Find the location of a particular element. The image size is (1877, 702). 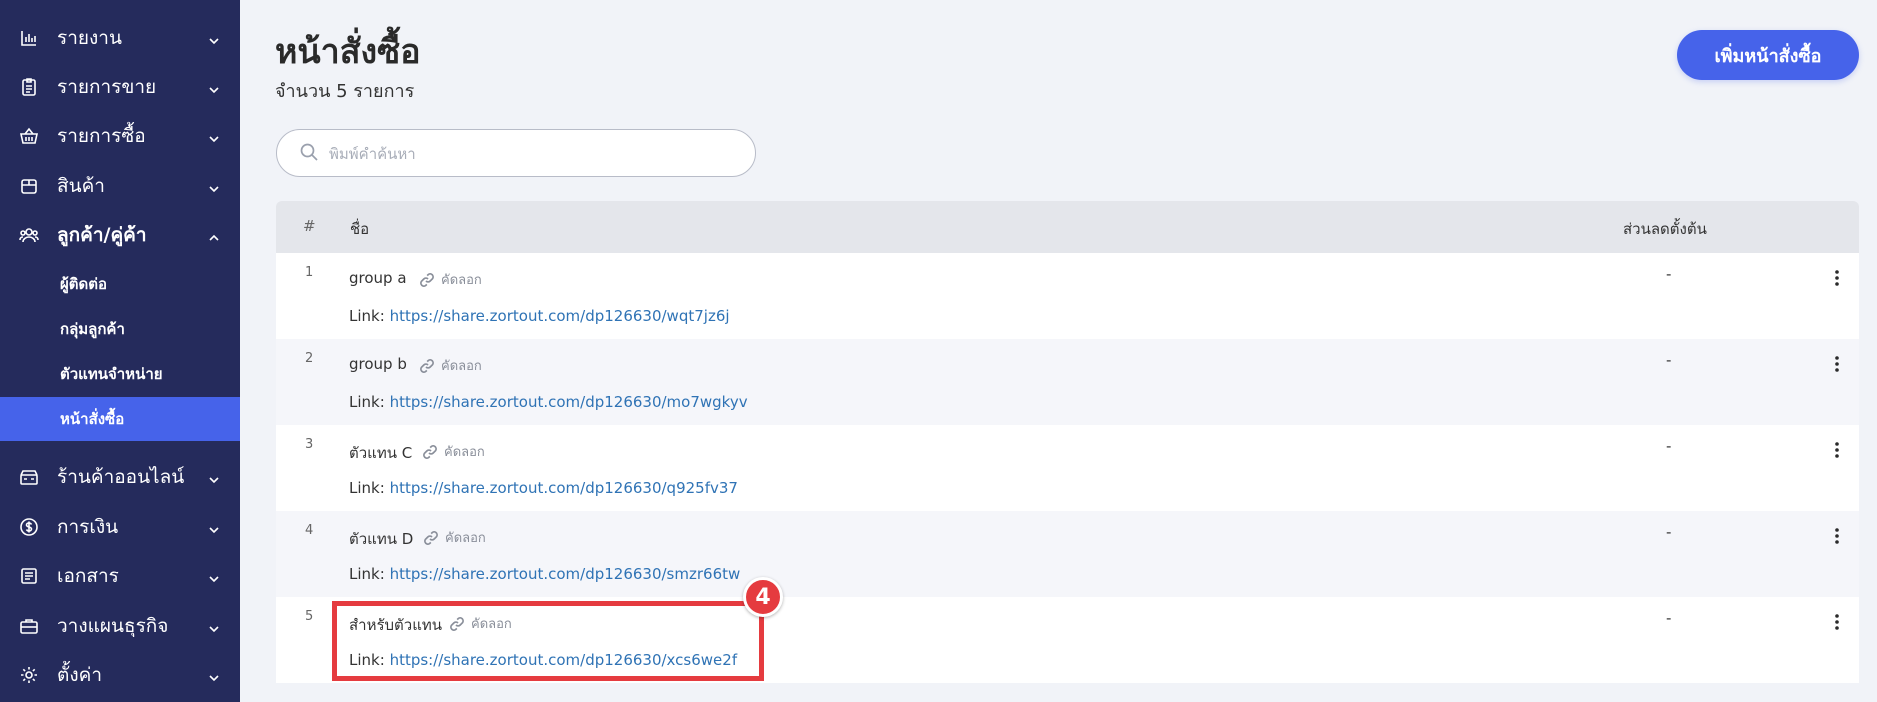

shop-icon is located at coordinates (29, 477).